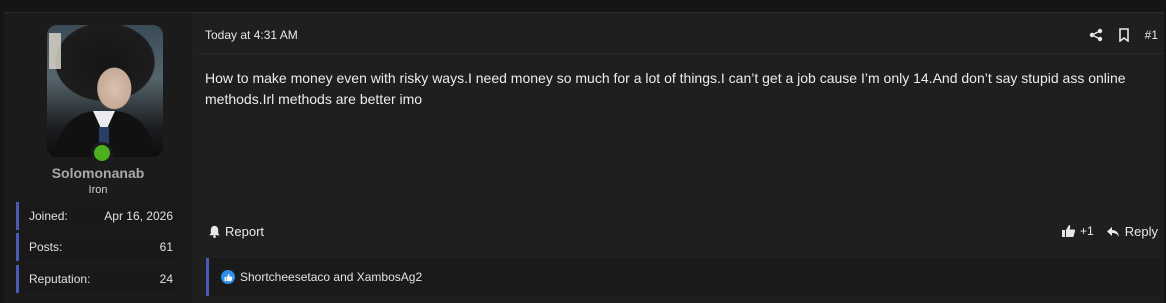 Image resolution: width=1166 pixels, height=303 pixels. I want to click on username: Solomonanab, so click(98, 173).